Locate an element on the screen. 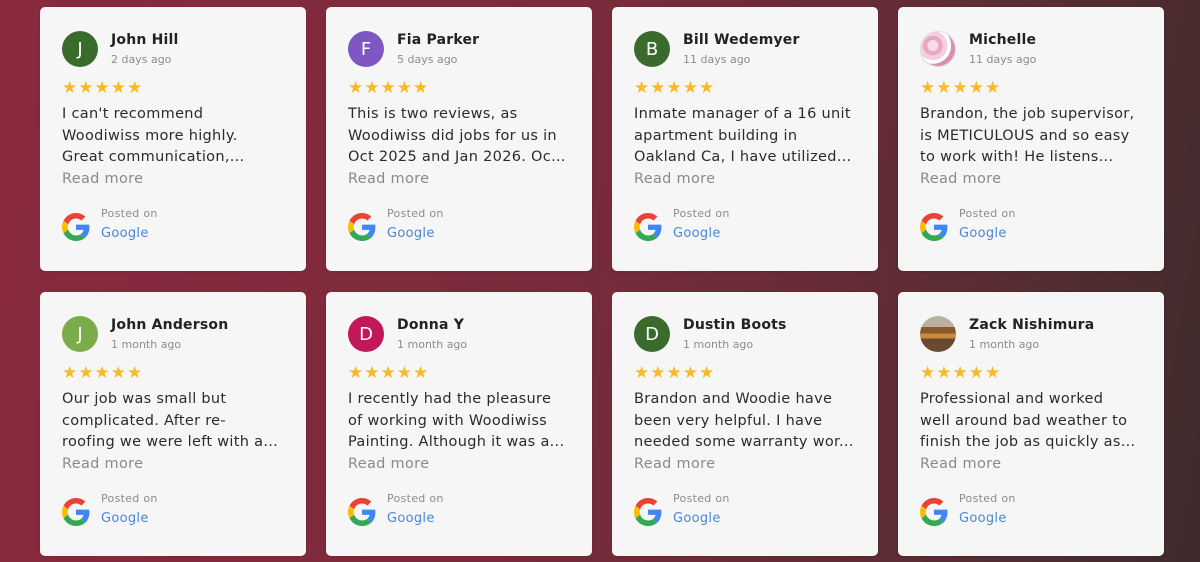 Image resolution: width=1200 pixels, height=562 pixels. avatar is located at coordinates (938, 49).